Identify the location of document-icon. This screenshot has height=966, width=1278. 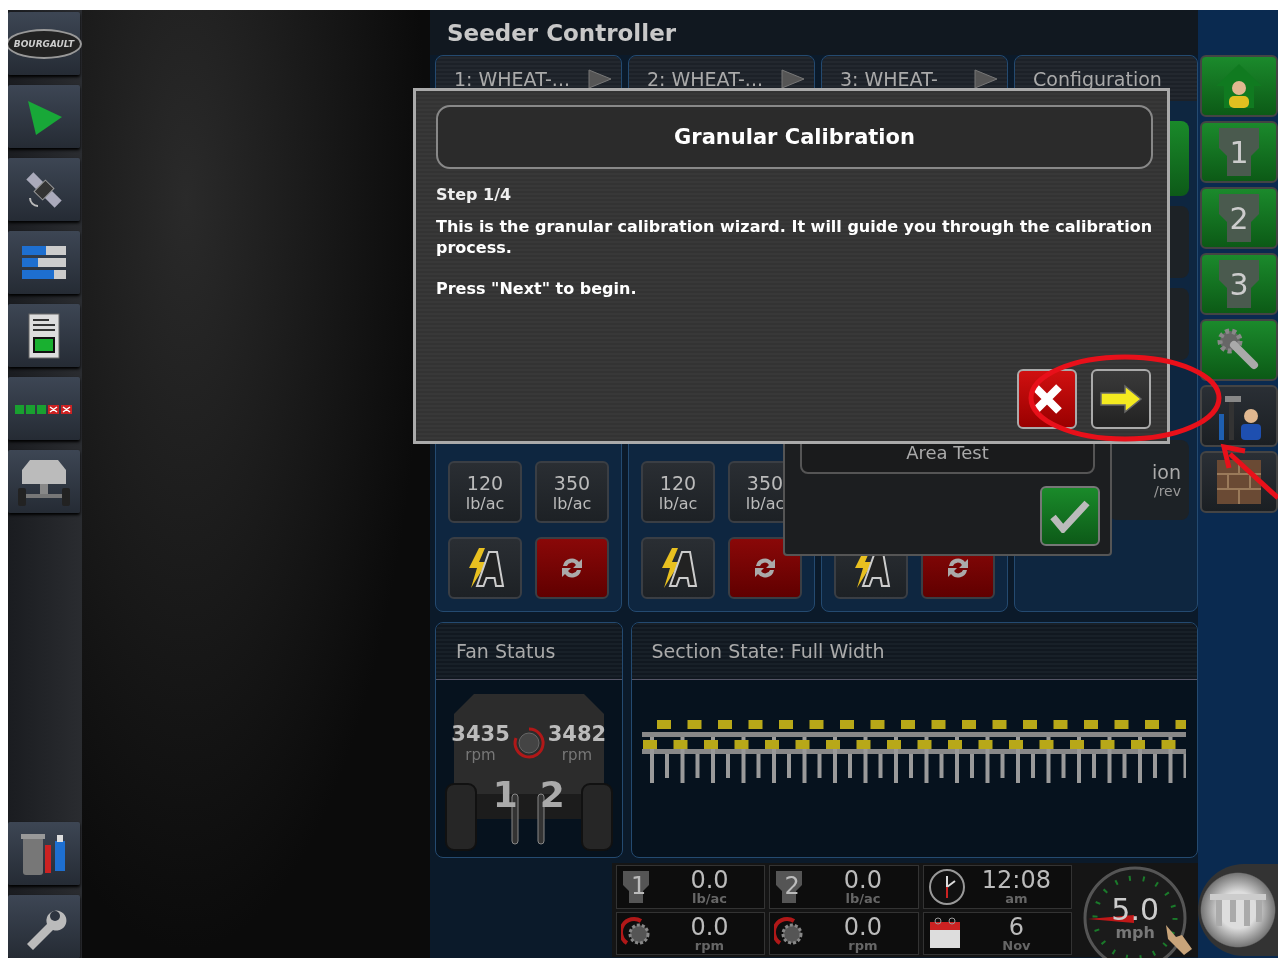
(44, 335).